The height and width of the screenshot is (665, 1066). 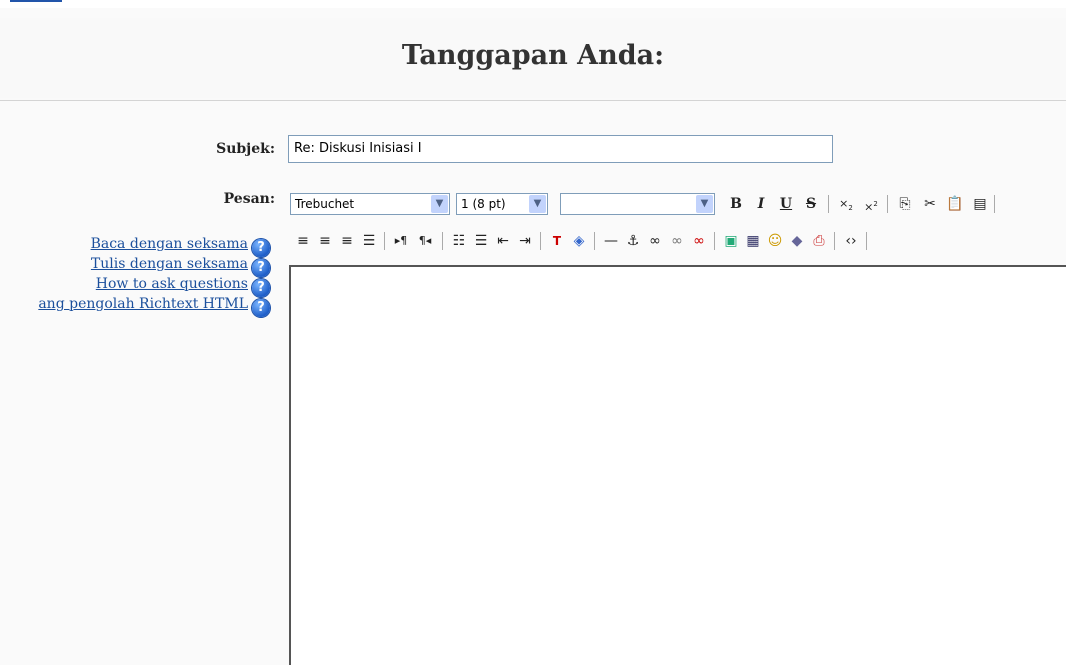 I want to click on image-icon: ▣, so click(x=731, y=241).